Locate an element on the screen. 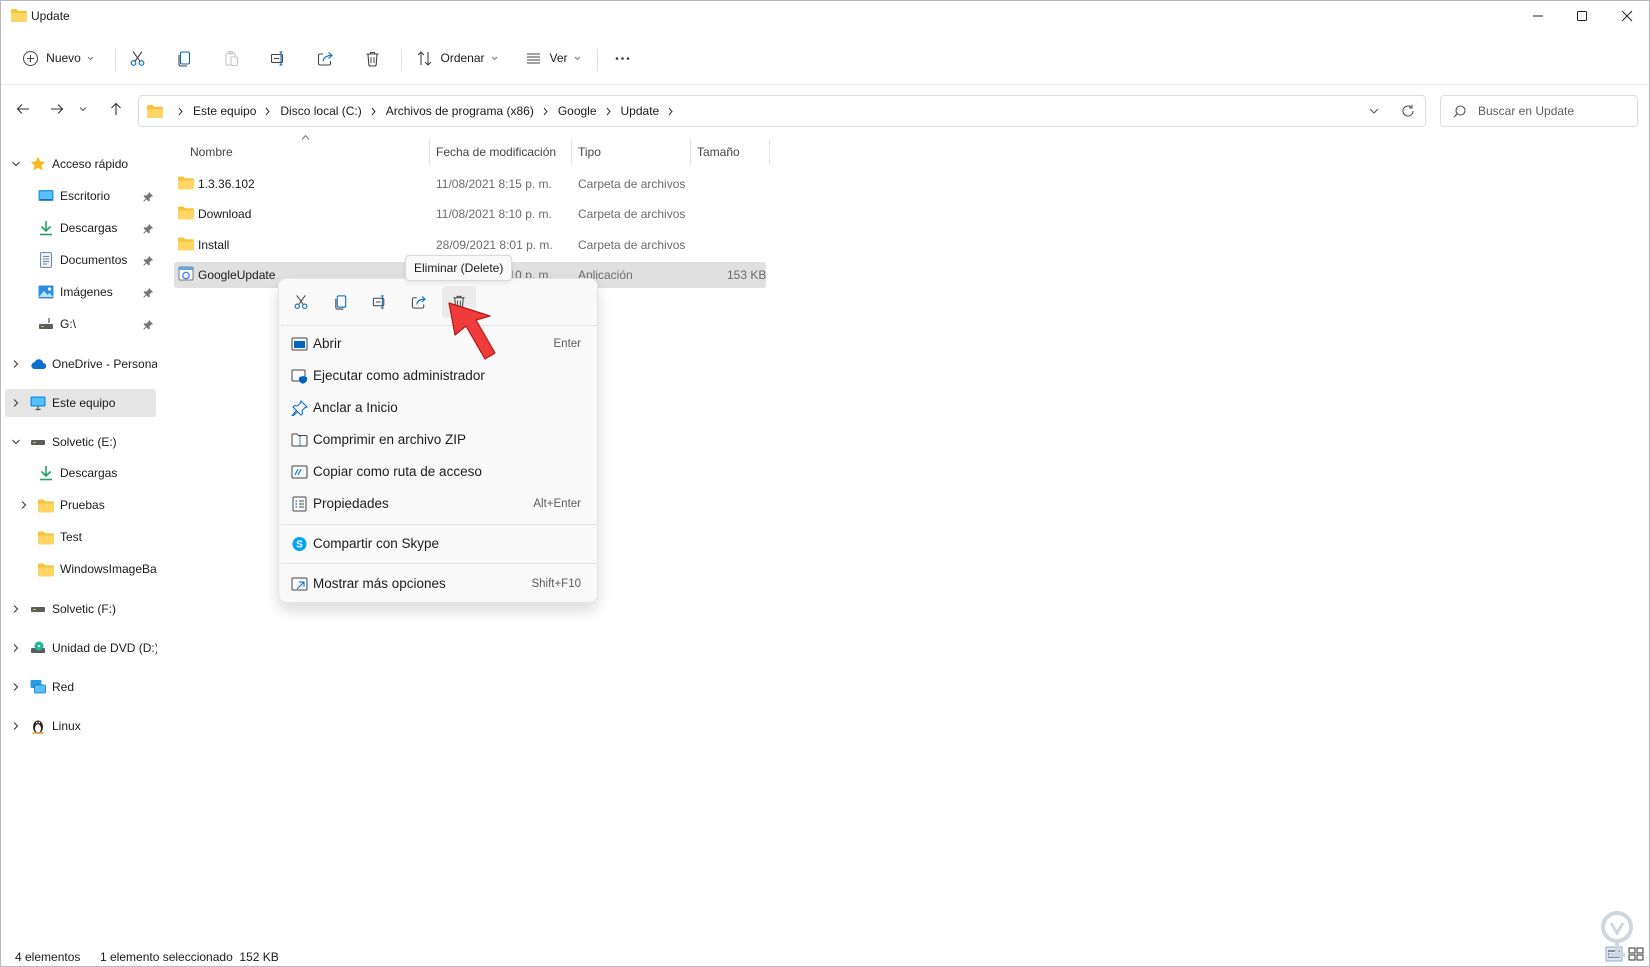  sidebar-item-network: Red is located at coordinates (82, 687).